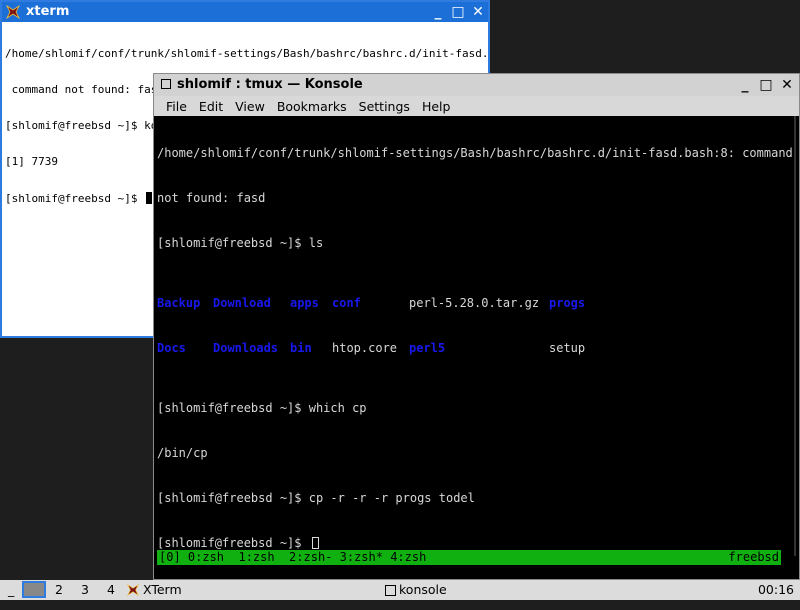 The image size is (800, 610). I want to click on ls-entry: progs, so click(567, 303).